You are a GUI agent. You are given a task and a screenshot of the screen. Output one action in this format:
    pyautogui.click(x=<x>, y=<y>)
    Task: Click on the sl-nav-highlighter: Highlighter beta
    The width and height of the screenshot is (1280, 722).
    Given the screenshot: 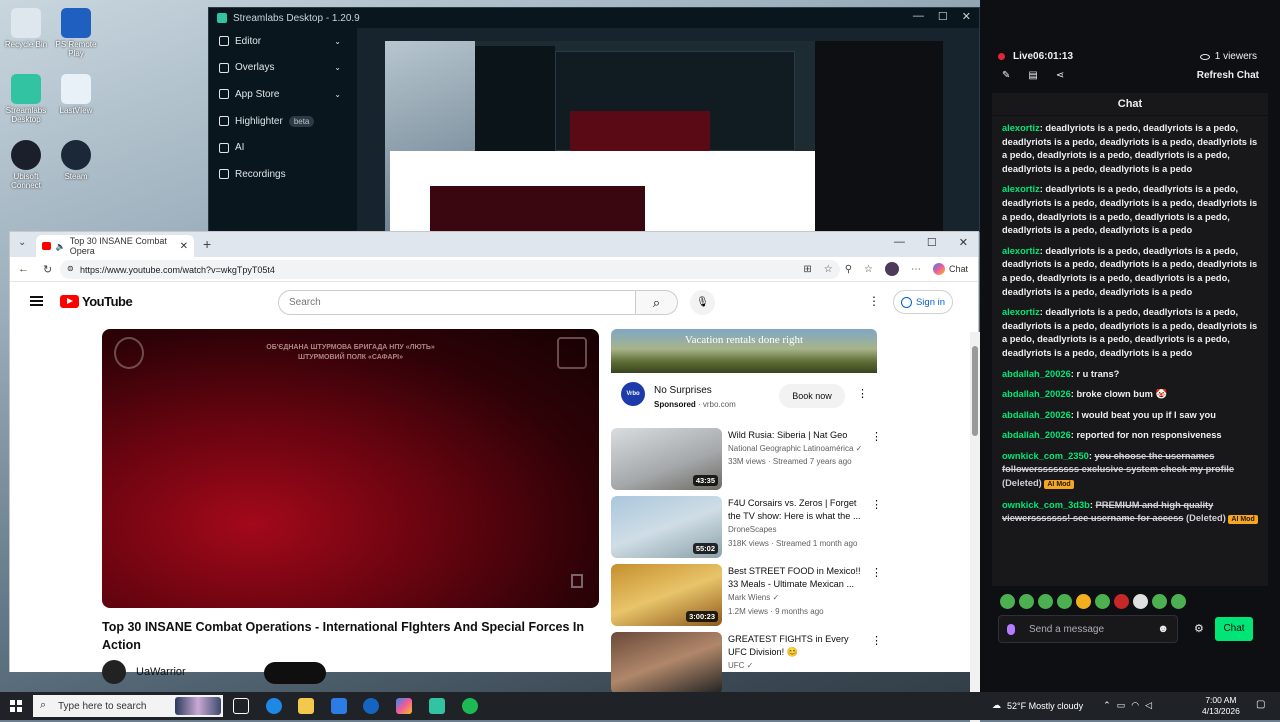 What is the action you would take?
    pyautogui.click(x=283, y=121)
    